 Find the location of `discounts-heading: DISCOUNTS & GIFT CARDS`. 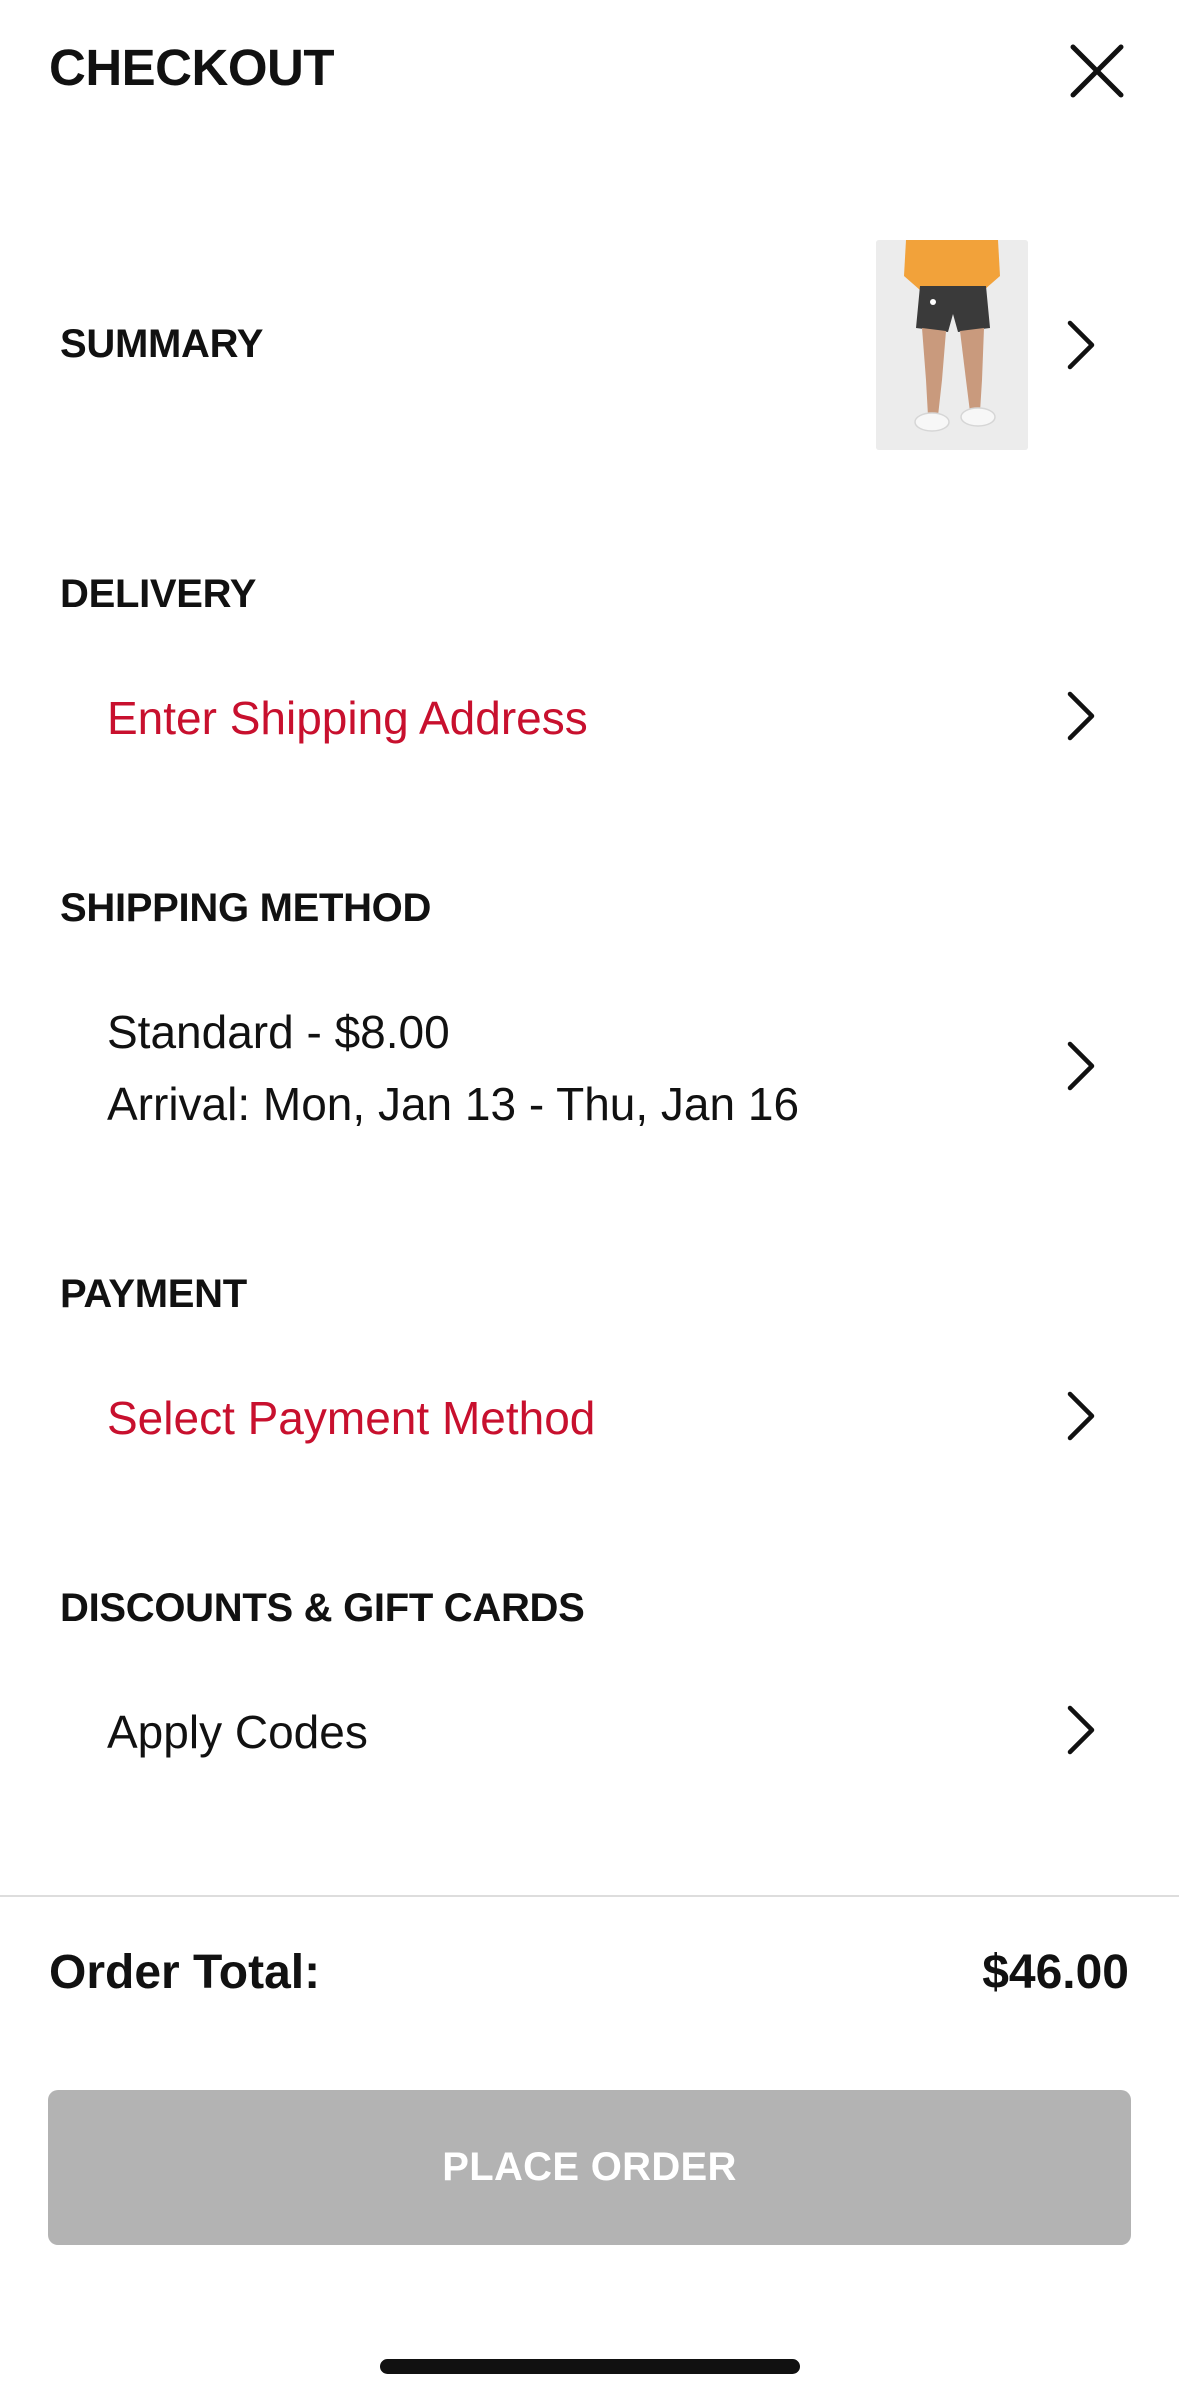

discounts-heading: DISCOUNTS & GIFT CARDS is located at coordinates (322, 1608).